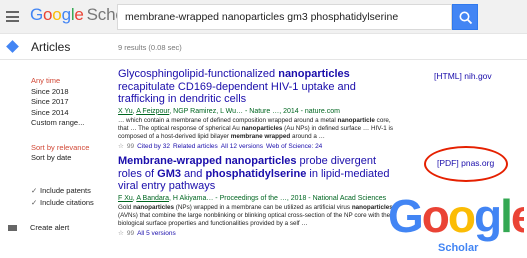 The width and height of the screenshot is (527, 258). What do you see at coordinates (50, 47) in the screenshot?
I see `section-label: Articles` at bounding box center [50, 47].